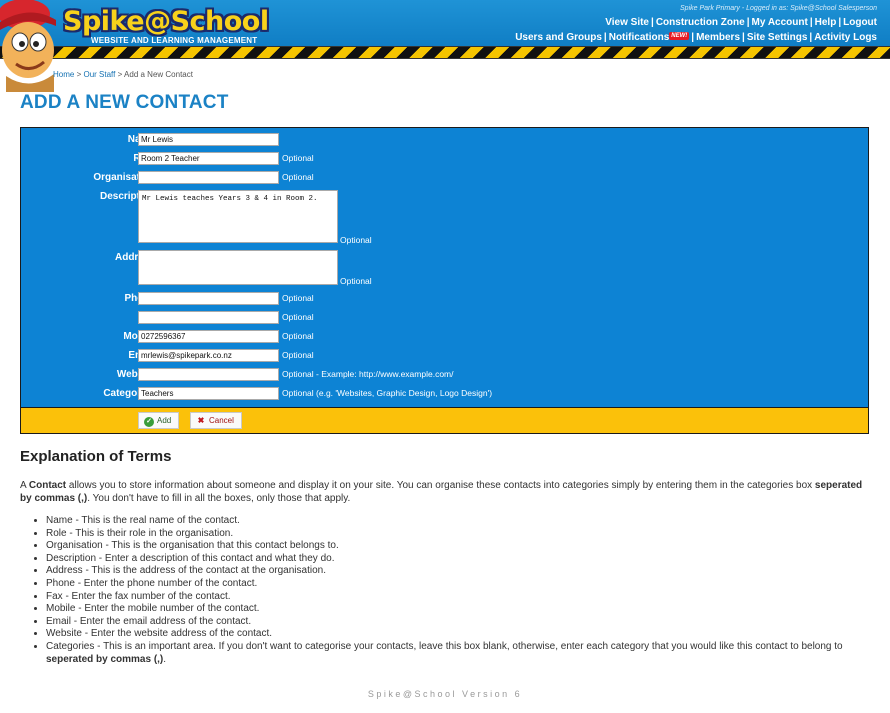 Image resolution: width=890 pixels, height=713 pixels. I want to click on add-button-label: Add, so click(164, 420).